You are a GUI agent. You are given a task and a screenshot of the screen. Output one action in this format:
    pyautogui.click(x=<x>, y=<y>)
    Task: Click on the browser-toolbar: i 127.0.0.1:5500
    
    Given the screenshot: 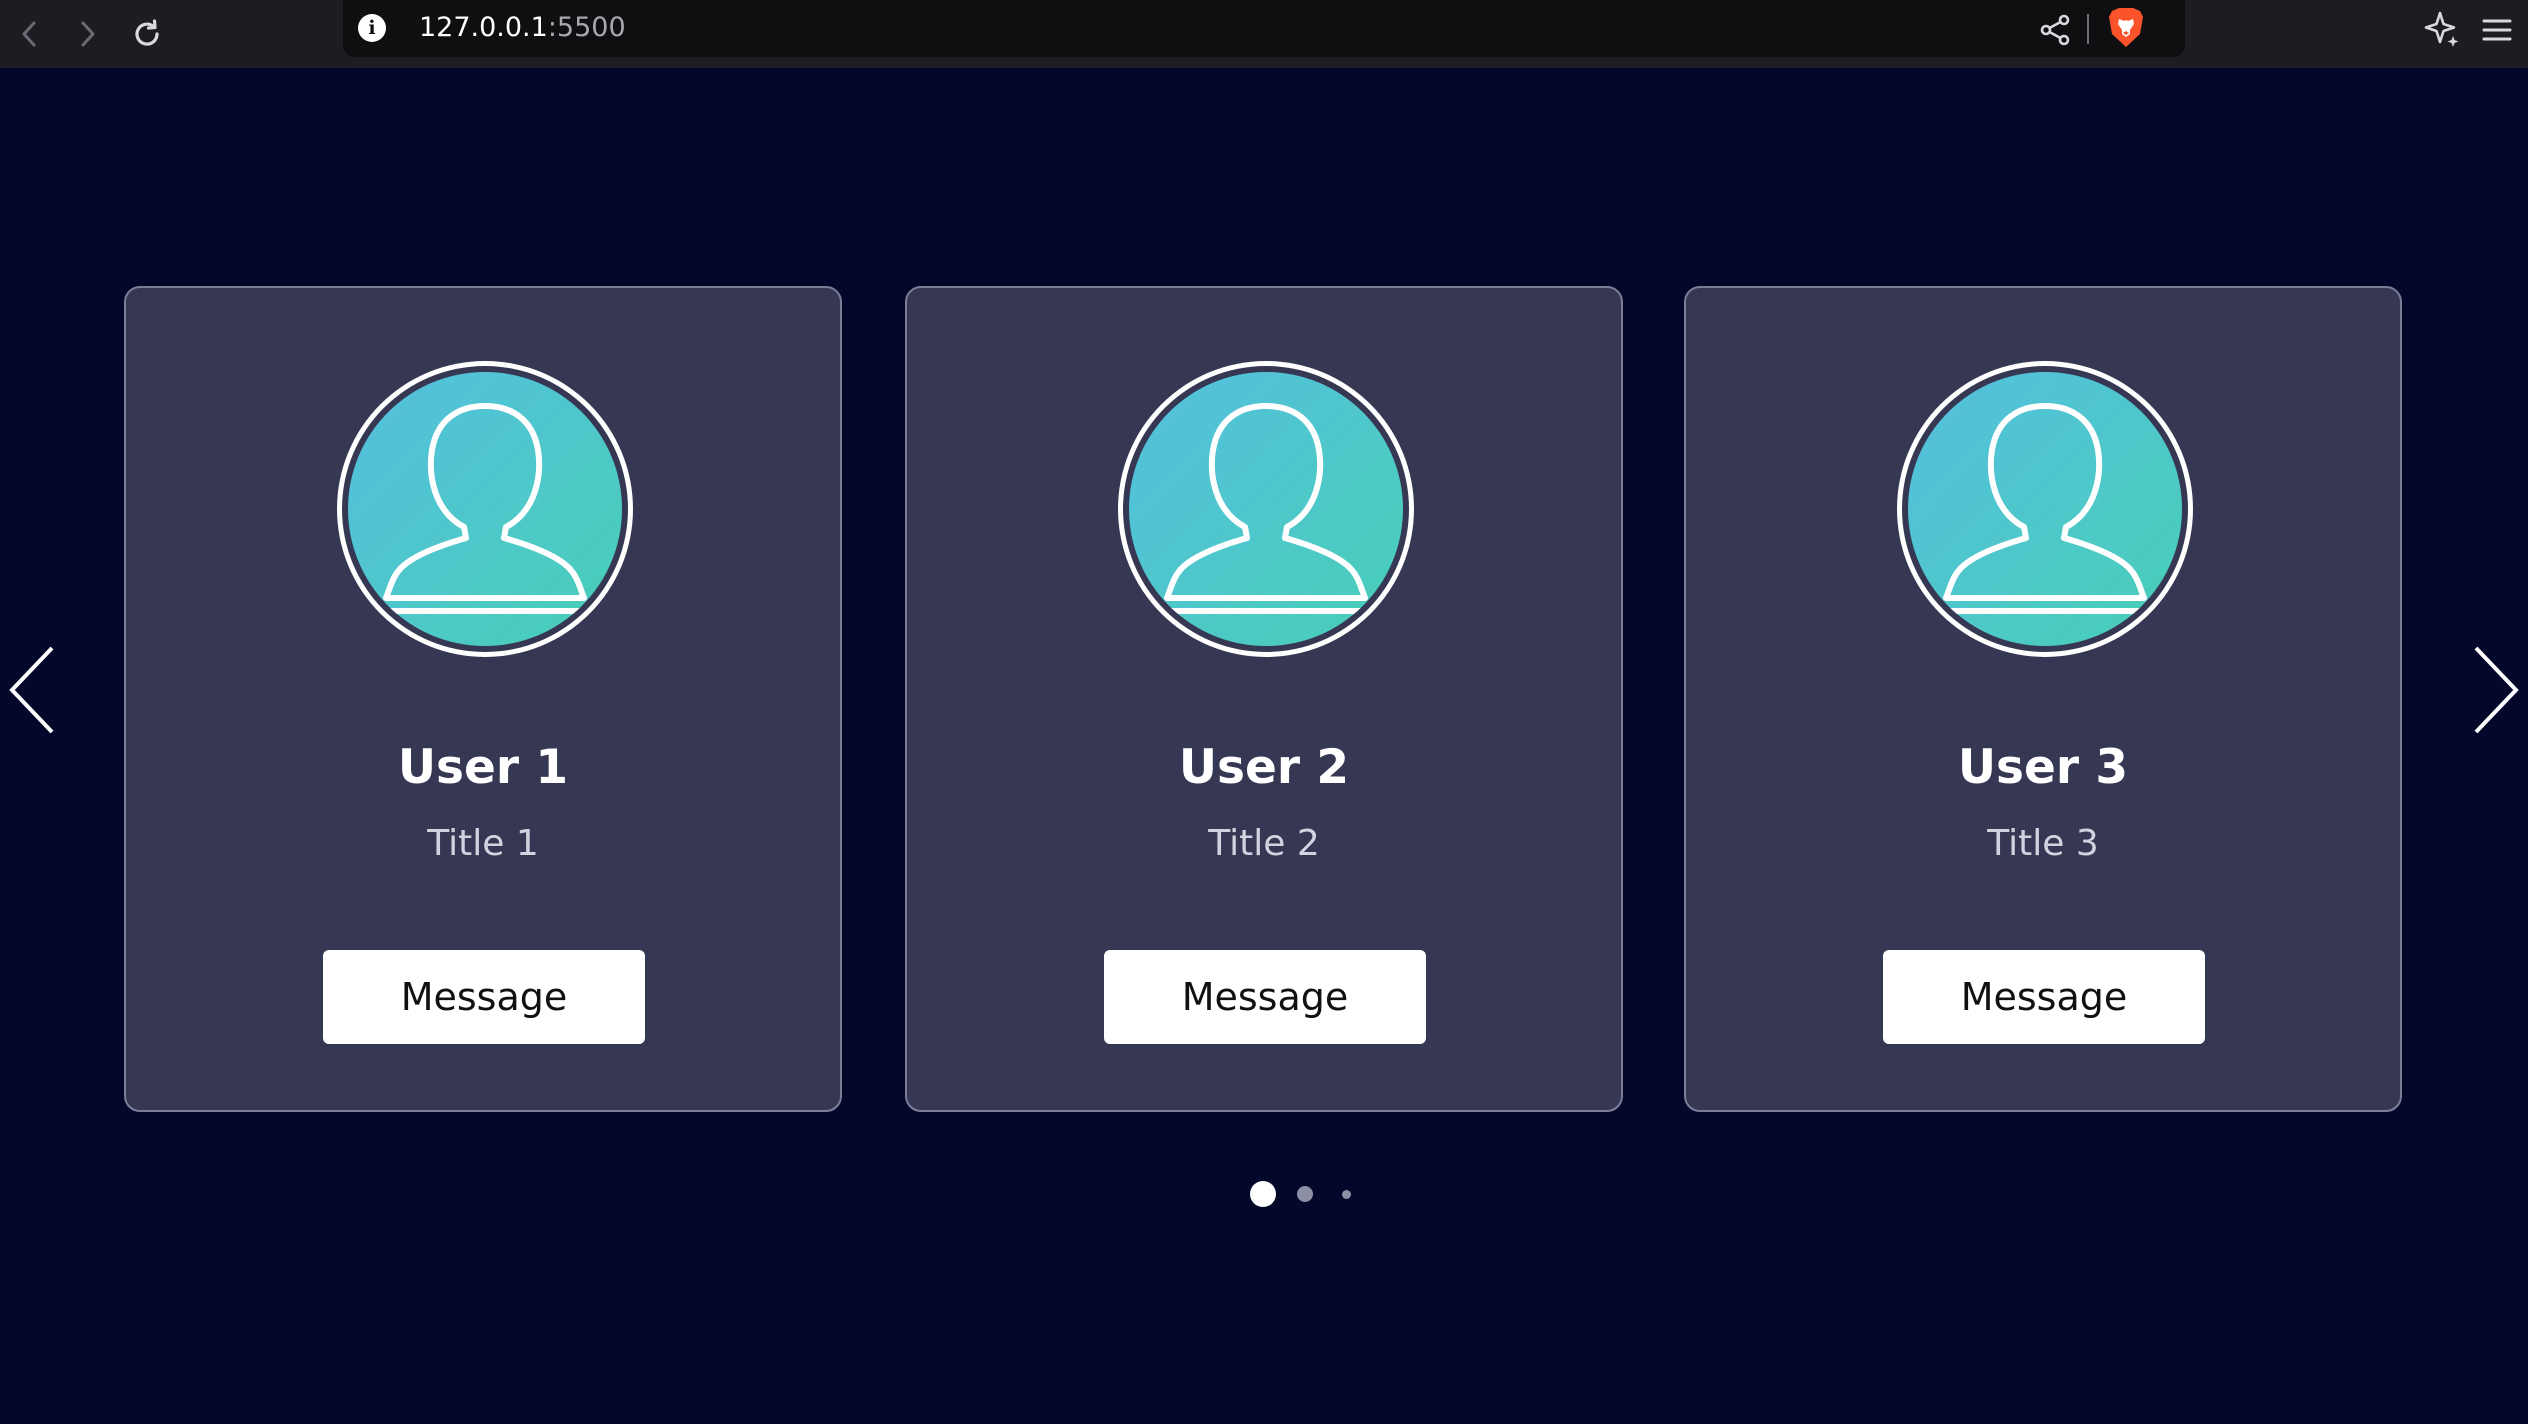 What is the action you would take?
    pyautogui.click(x=1264, y=34)
    